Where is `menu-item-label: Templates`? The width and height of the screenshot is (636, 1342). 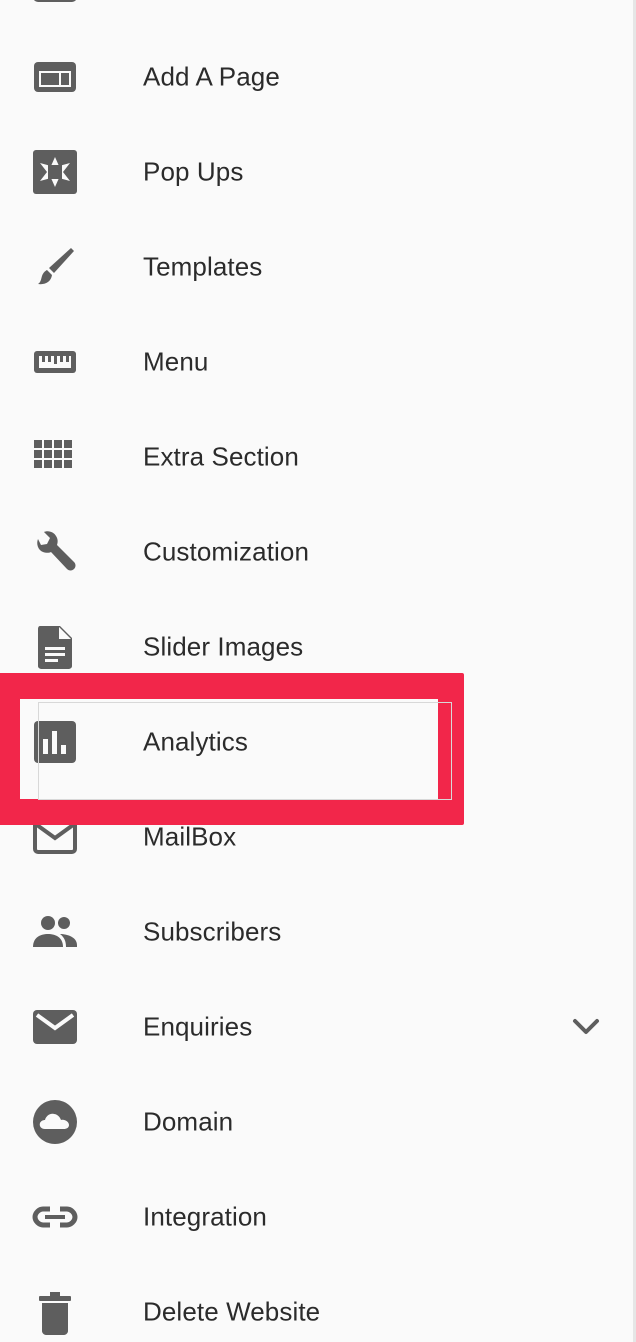
menu-item-label: Templates is located at coordinates (203, 266).